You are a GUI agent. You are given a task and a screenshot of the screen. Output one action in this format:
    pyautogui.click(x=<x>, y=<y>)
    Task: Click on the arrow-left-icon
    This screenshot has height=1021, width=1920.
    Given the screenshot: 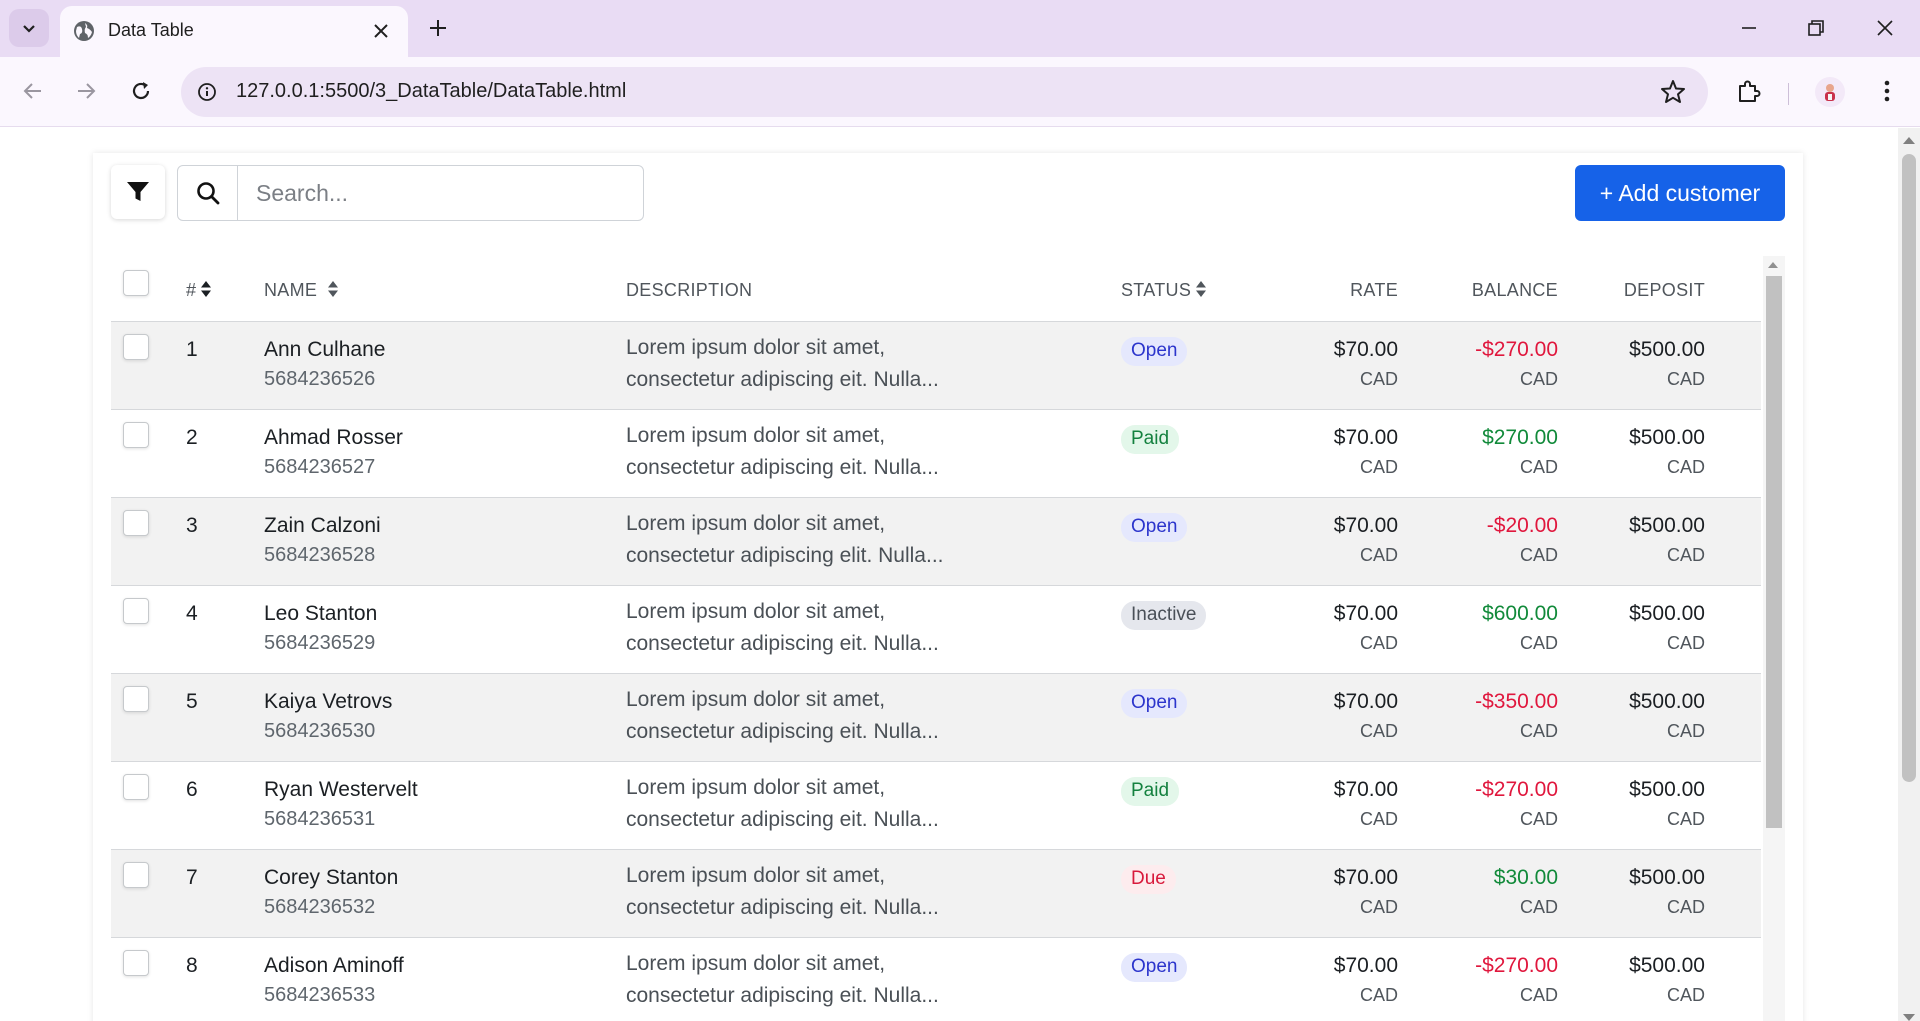 What is the action you would take?
    pyautogui.click(x=32, y=91)
    